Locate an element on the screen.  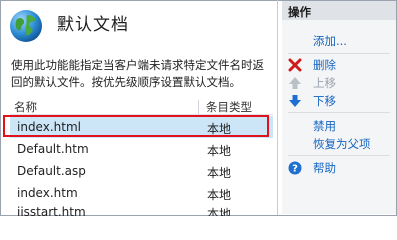
action-move-up: 上移 is located at coordinates (339, 83).